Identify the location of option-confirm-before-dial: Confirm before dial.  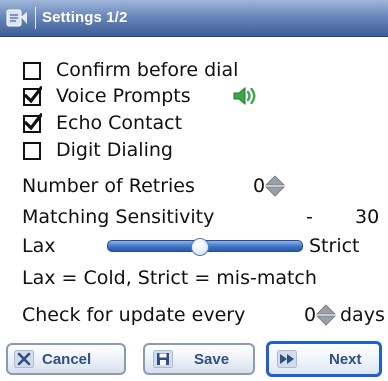
(194, 70).